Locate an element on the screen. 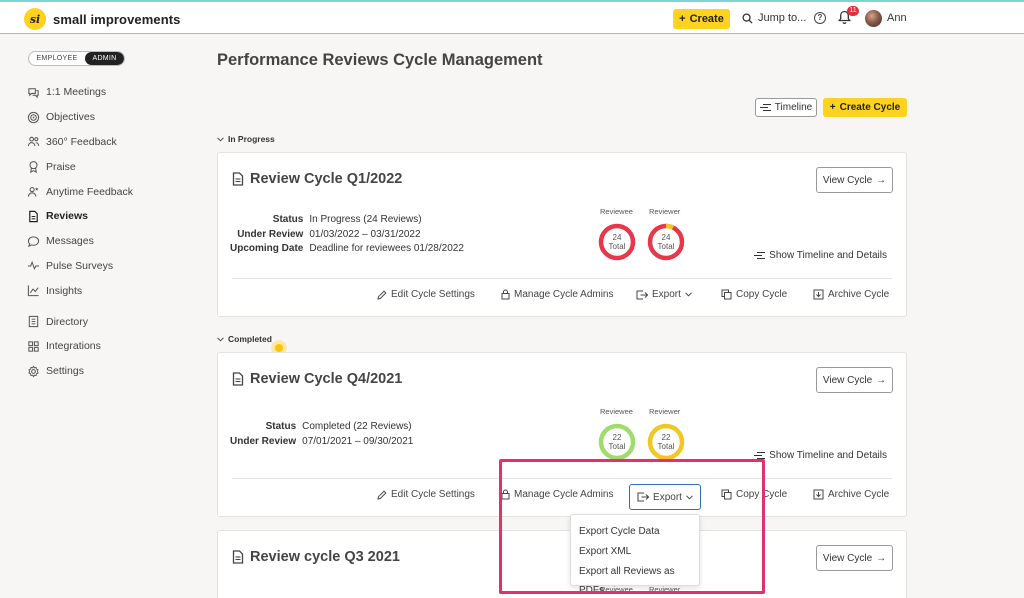 This screenshot has width=1024, height=598. reviewer-count: 24 Total is located at coordinates (666, 242).